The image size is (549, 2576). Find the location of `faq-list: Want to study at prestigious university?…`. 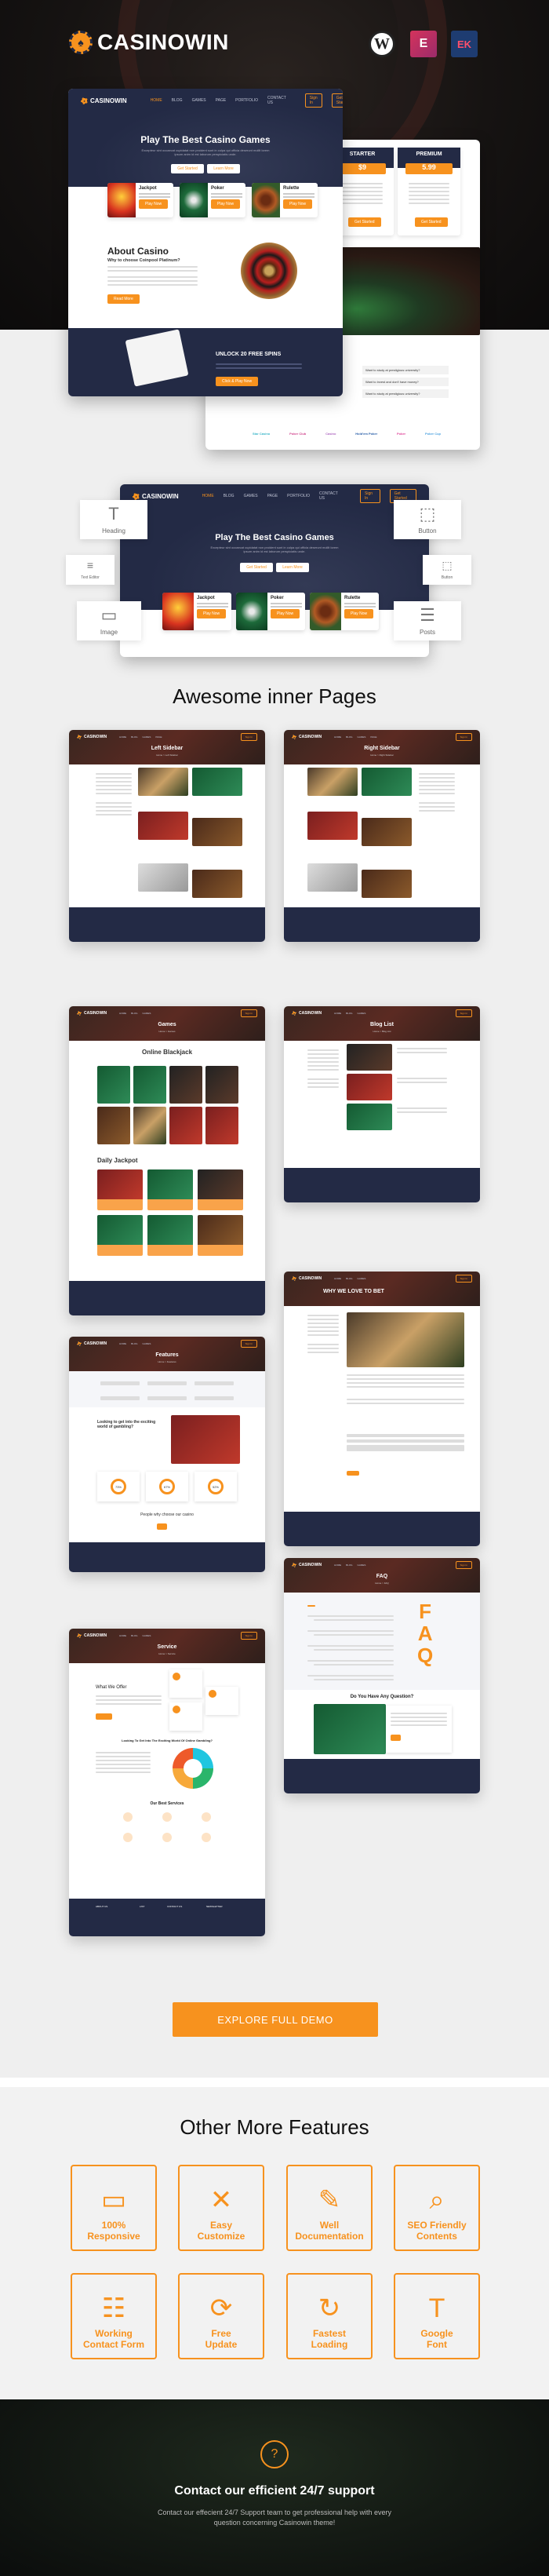

faq-list: Want to study at prestigious university?… is located at coordinates (405, 382).